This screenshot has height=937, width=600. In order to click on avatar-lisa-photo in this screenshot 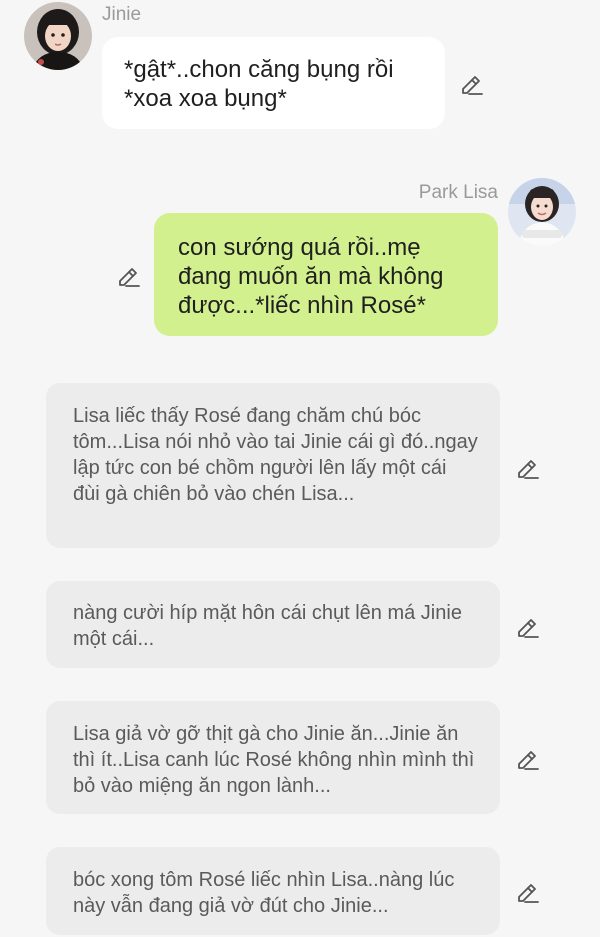, I will do `click(542, 212)`.